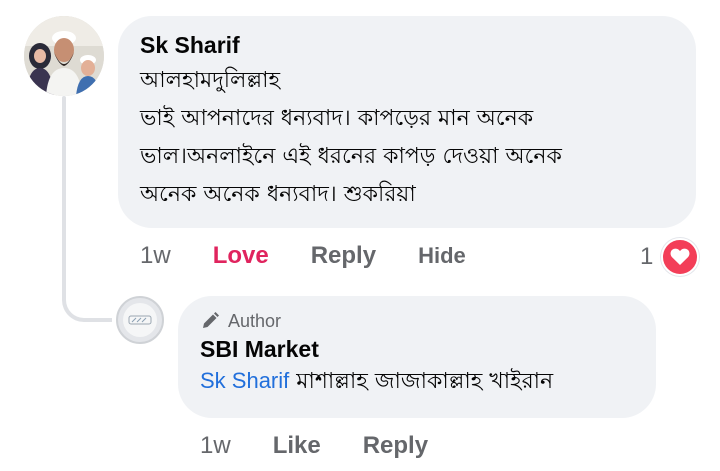 The image size is (720, 471). I want to click on reply-timestamp: 1w, so click(215, 446).